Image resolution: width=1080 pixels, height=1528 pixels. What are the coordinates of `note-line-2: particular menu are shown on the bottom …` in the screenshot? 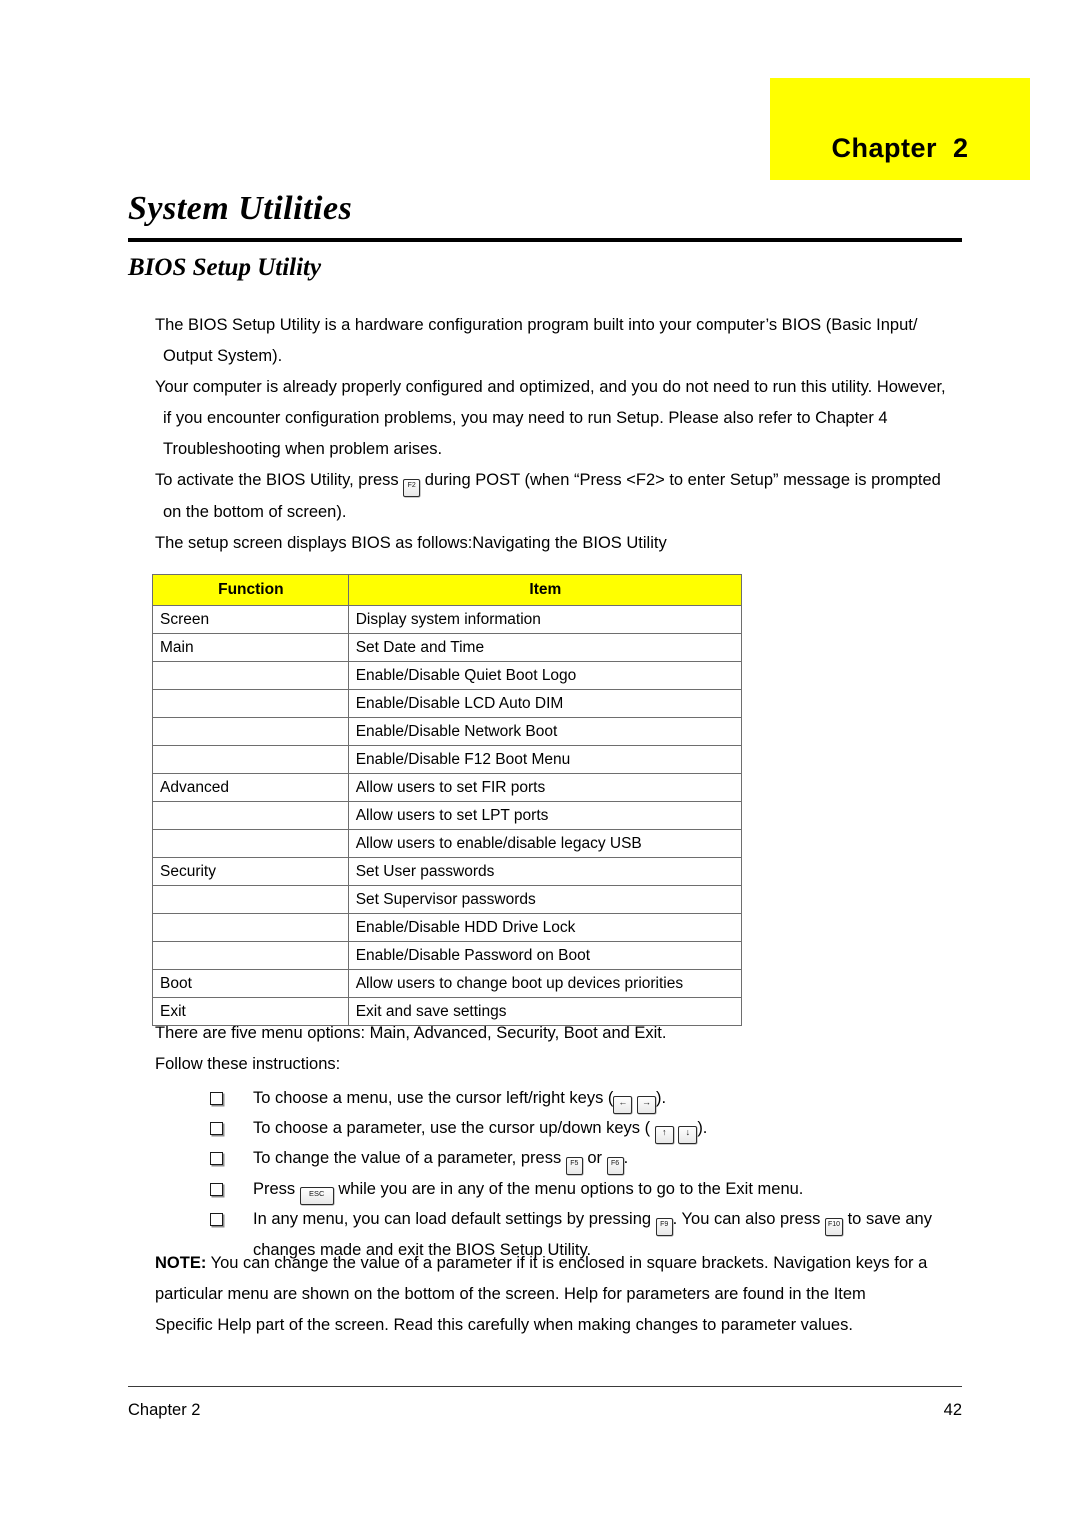 It's located at (510, 1294).